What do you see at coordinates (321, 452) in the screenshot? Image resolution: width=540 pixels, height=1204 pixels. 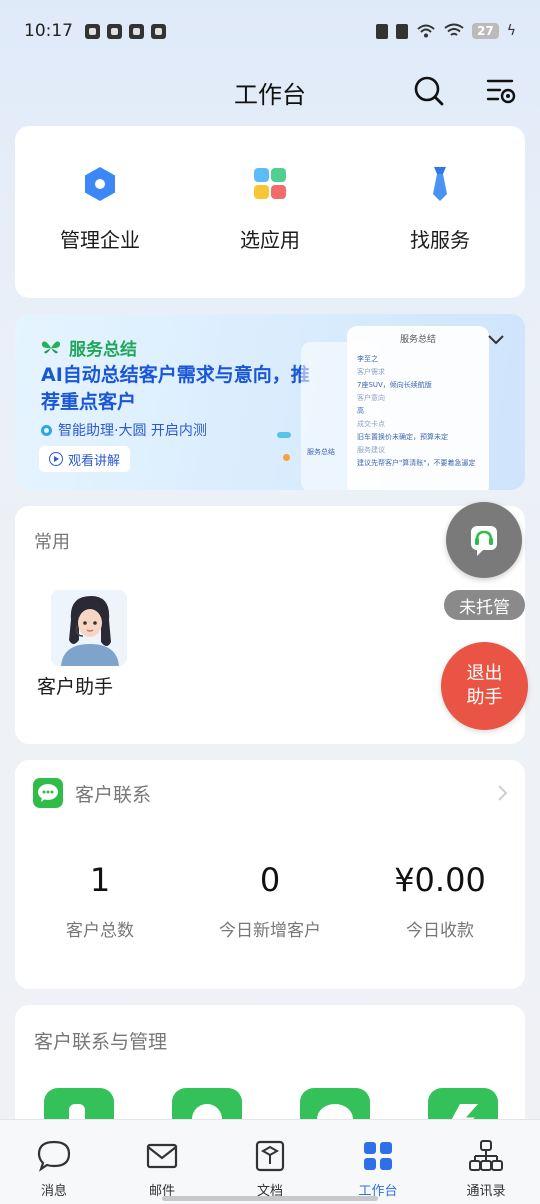 I see `mock-side-card: 服务总结` at bounding box center [321, 452].